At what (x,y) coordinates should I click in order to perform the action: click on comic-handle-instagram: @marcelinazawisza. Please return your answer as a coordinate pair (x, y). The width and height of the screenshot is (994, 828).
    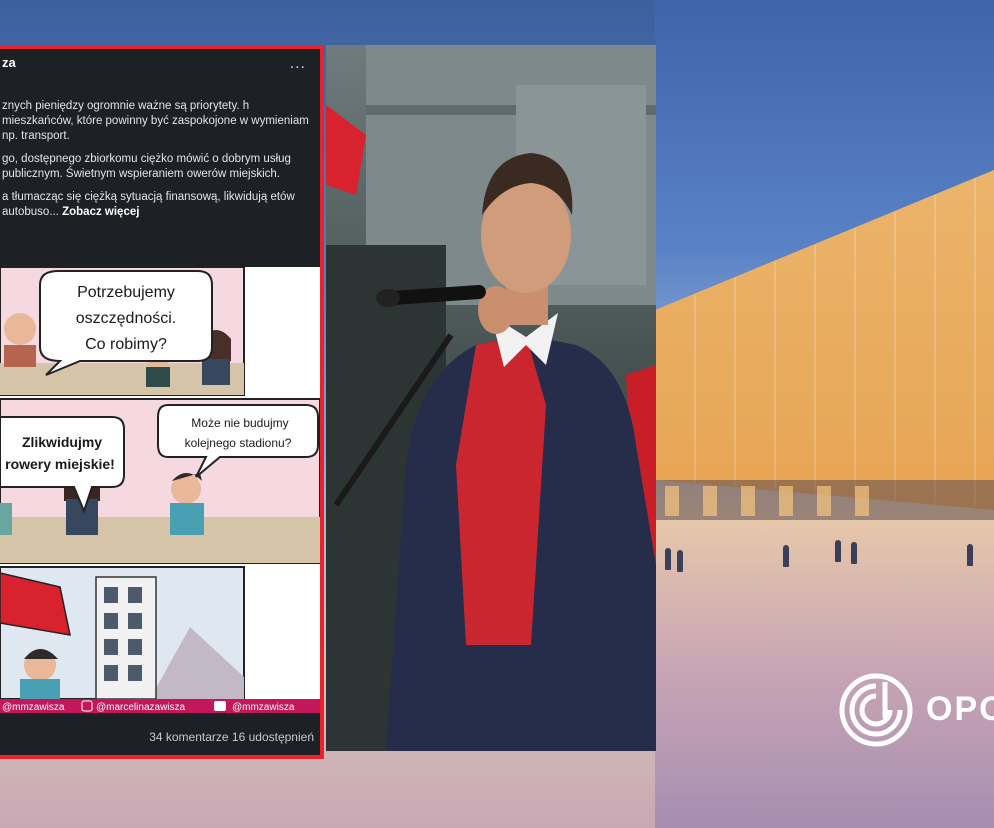
    Looking at the image, I should click on (141, 707).